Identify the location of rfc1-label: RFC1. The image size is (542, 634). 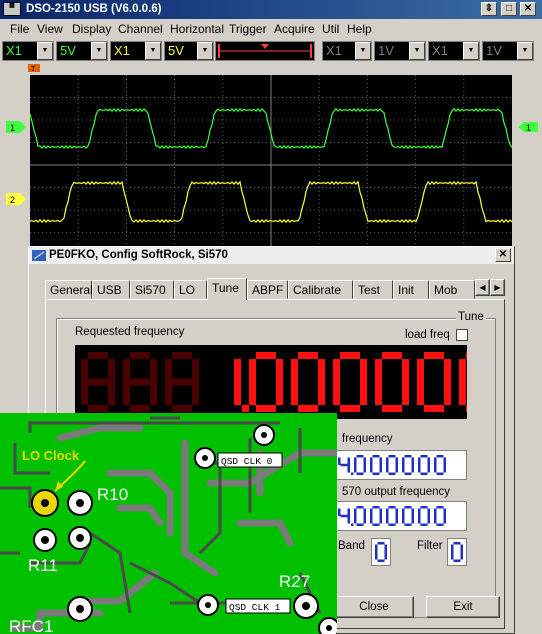
(31, 625).